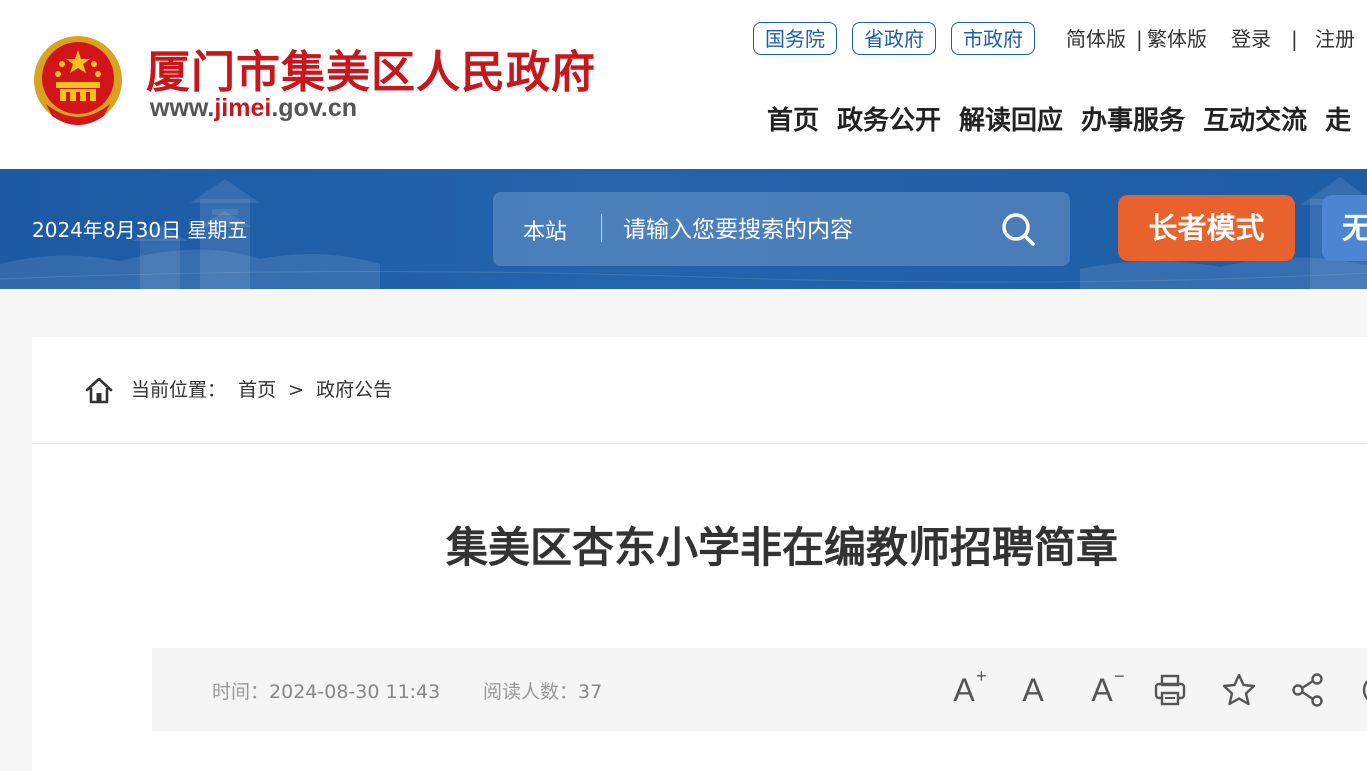 The width and height of the screenshot is (1367, 771). I want to click on site-url: www.jimei.gov.cn, so click(253, 108).